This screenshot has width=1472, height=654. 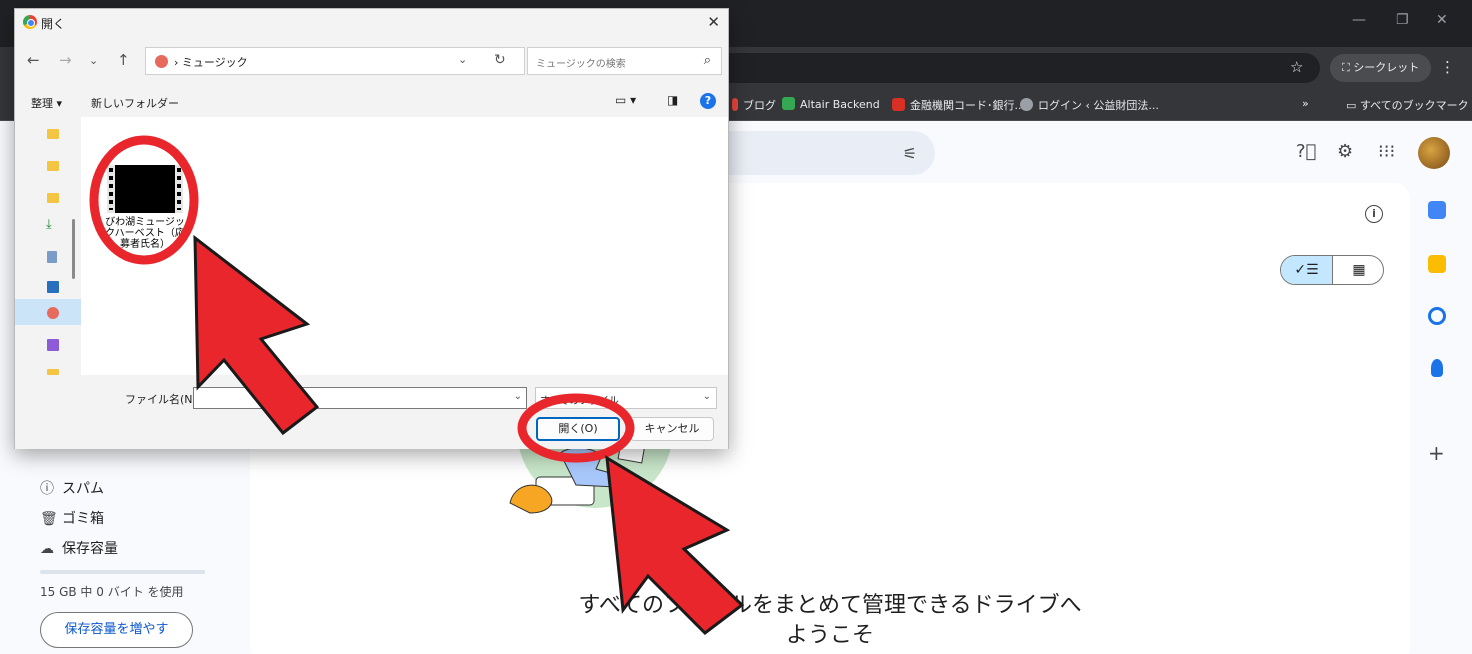 I want to click on welcome-message: すべてのファイルをまとめて管理できるドライブへ ようこそ, so click(x=830, y=621).